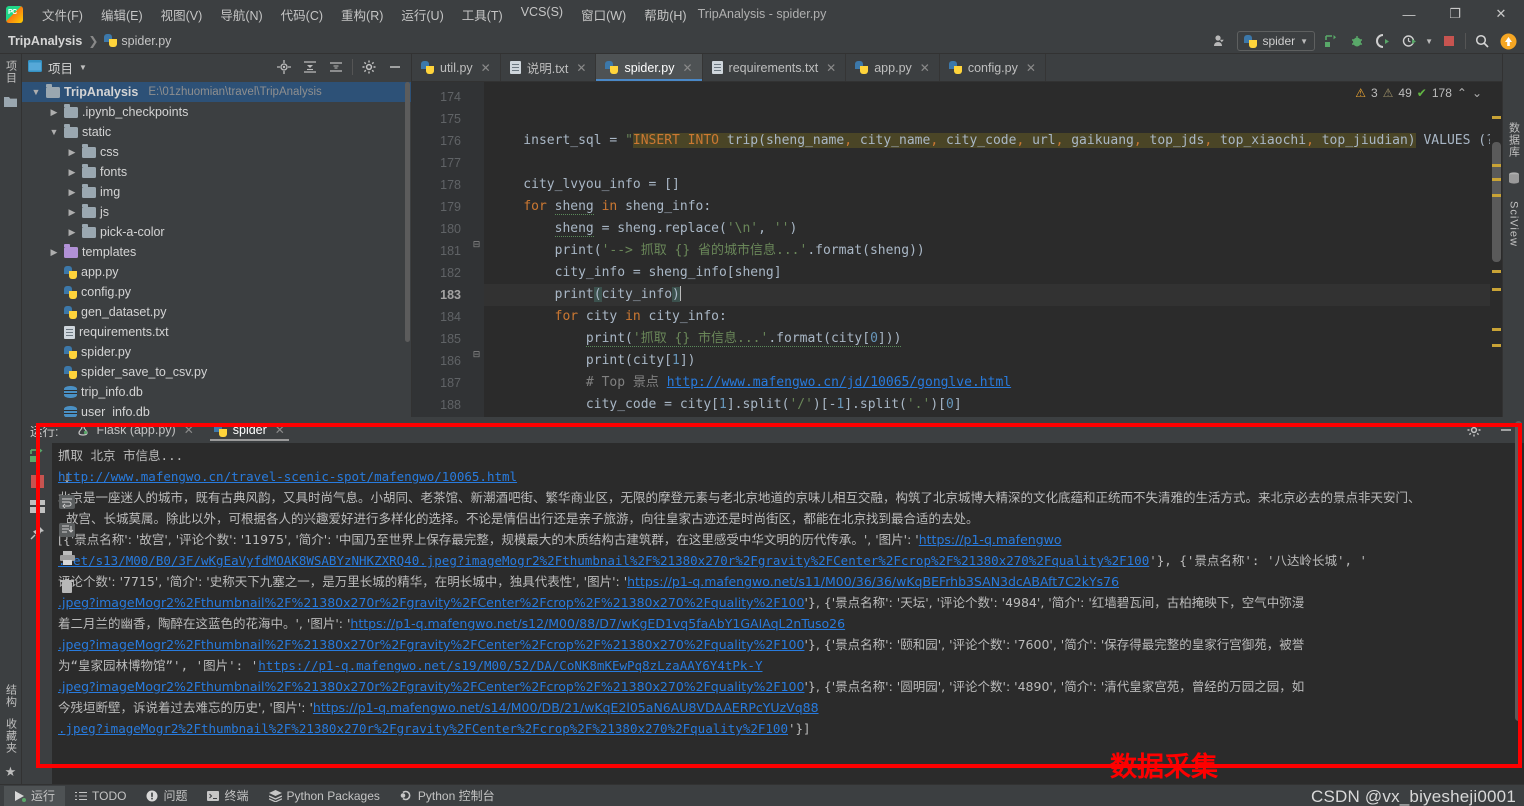 The height and width of the screenshot is (806, 1524). I want to click on menu-5: 重构(R), so click(362, 14).